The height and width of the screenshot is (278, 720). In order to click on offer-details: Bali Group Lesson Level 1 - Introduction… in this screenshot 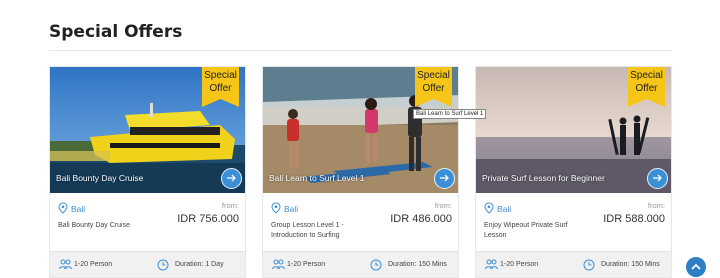, I will do `click(360, 222)`.